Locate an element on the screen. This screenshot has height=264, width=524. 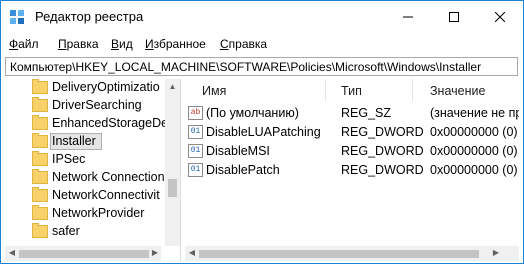
value-type: REG_SZ is located at coordinates (366, 113).